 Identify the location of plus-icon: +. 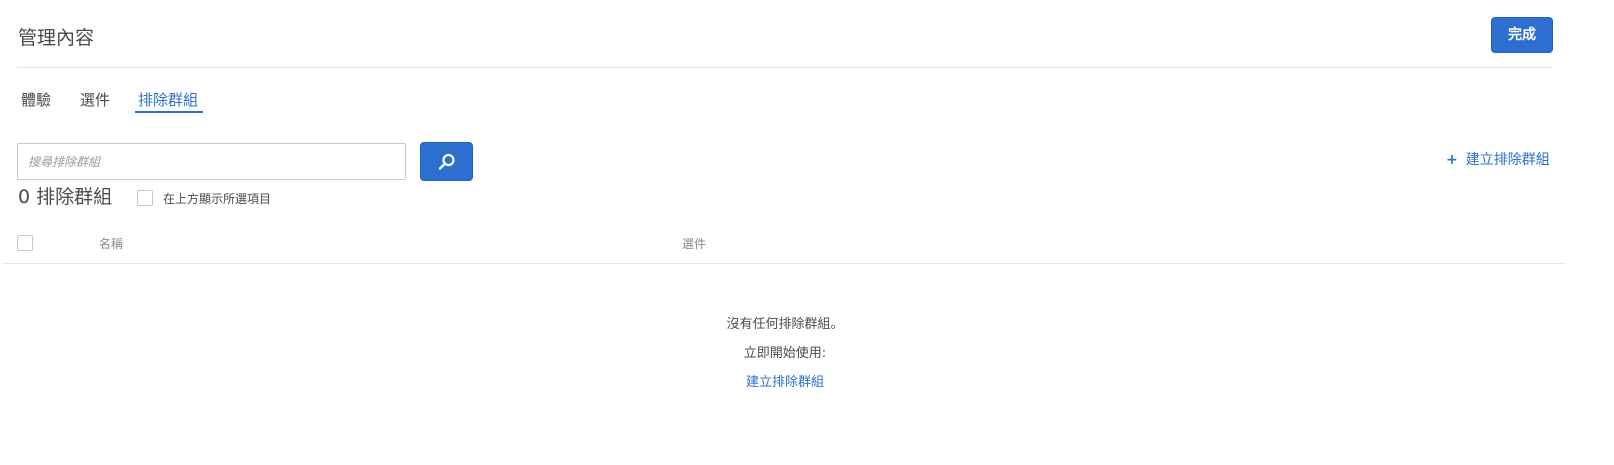
(1452, 160).